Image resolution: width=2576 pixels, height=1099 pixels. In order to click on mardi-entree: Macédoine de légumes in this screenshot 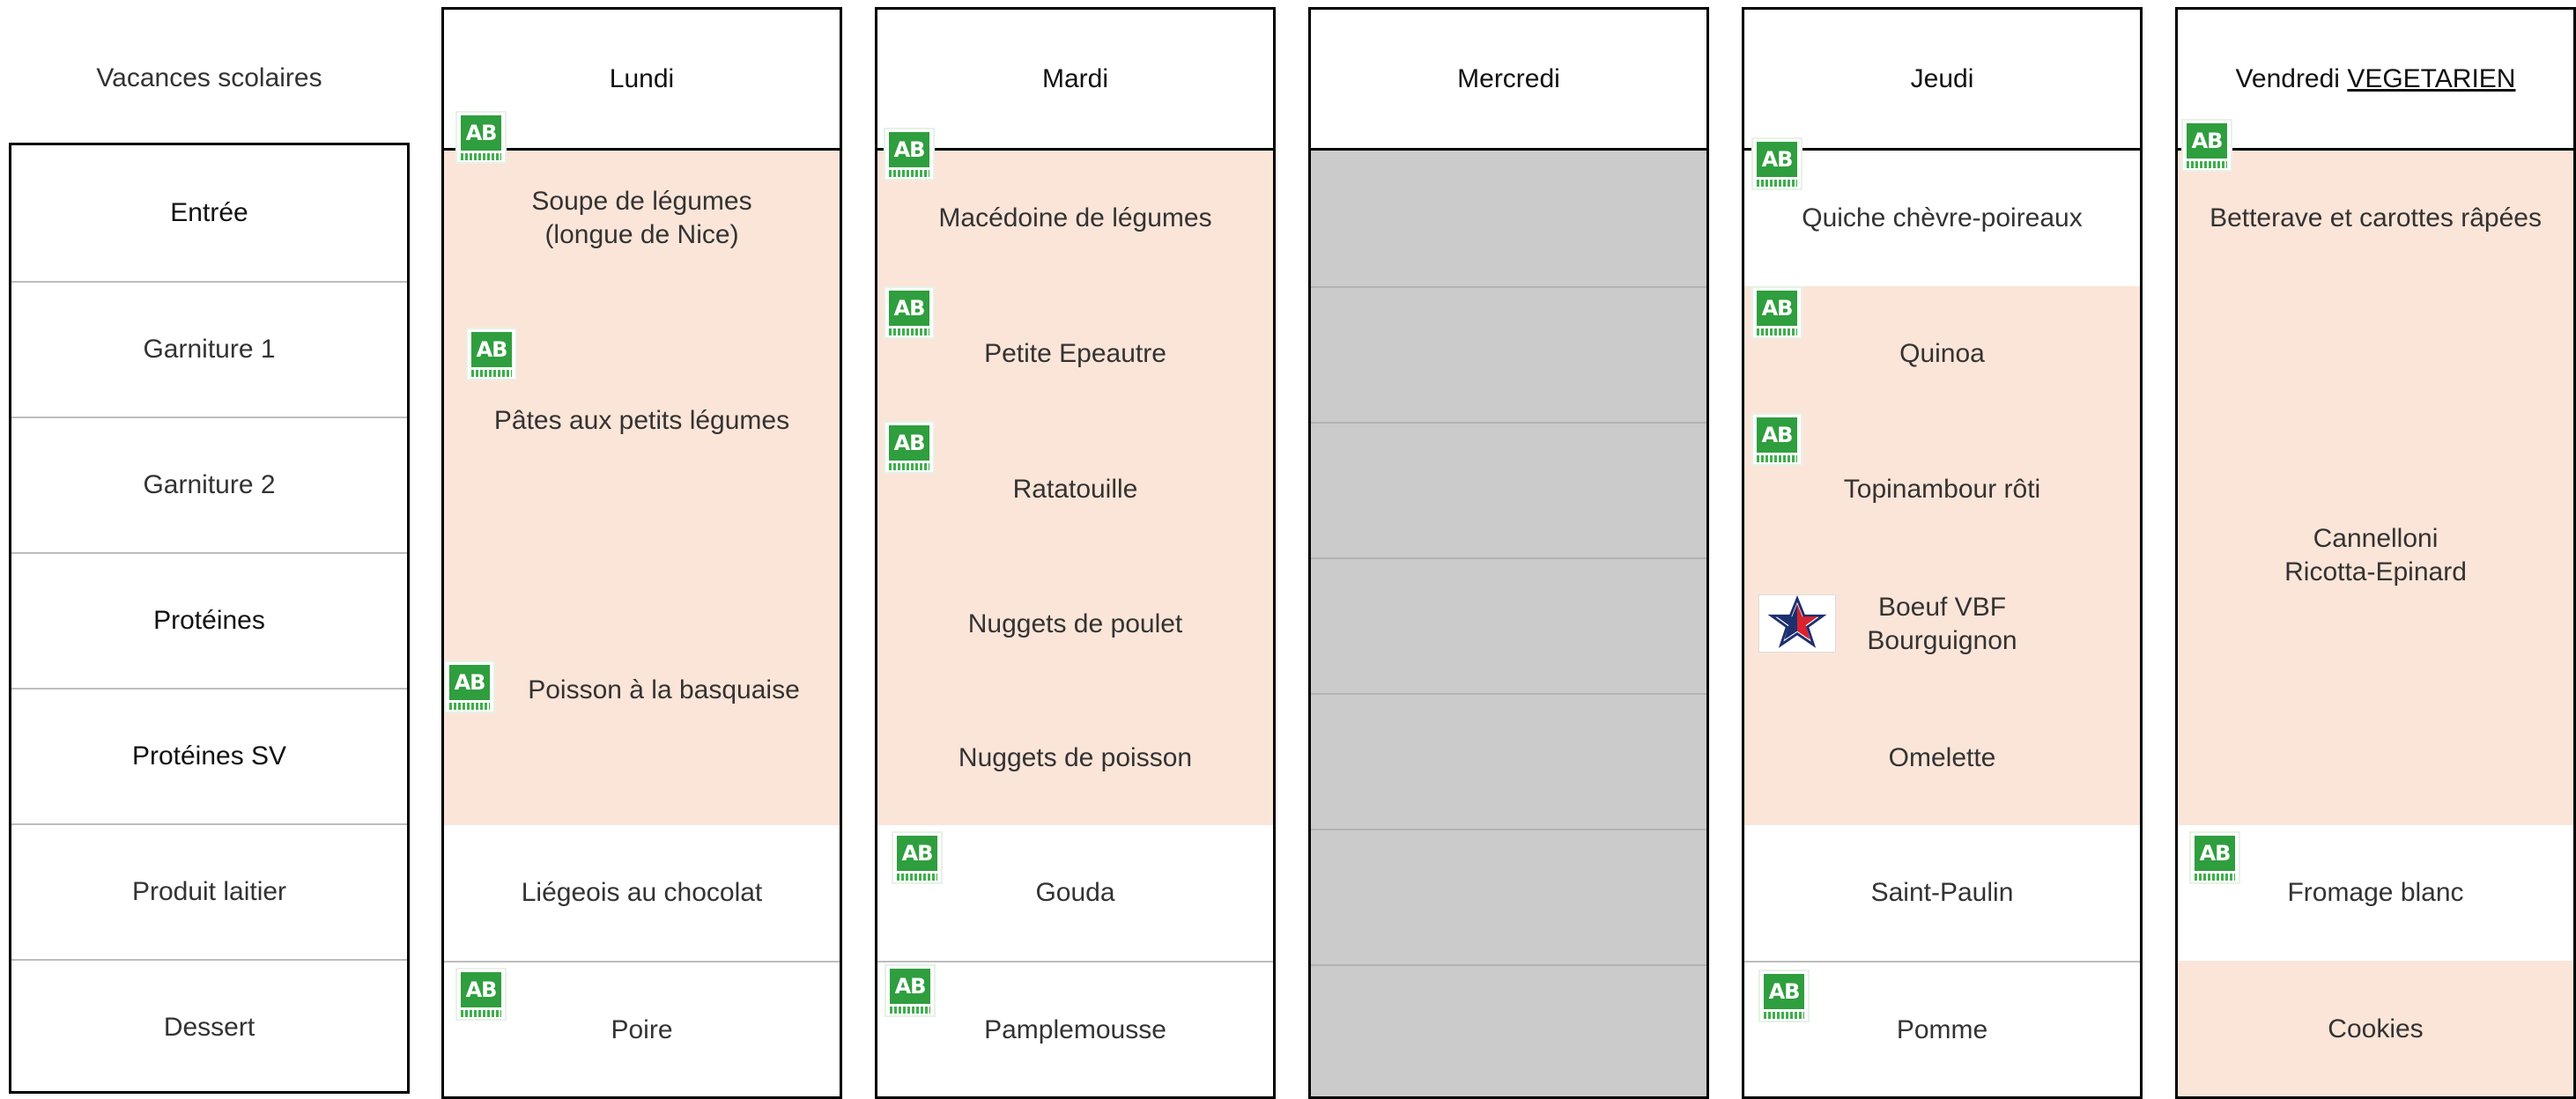, I will do `click(1075, 218)`.